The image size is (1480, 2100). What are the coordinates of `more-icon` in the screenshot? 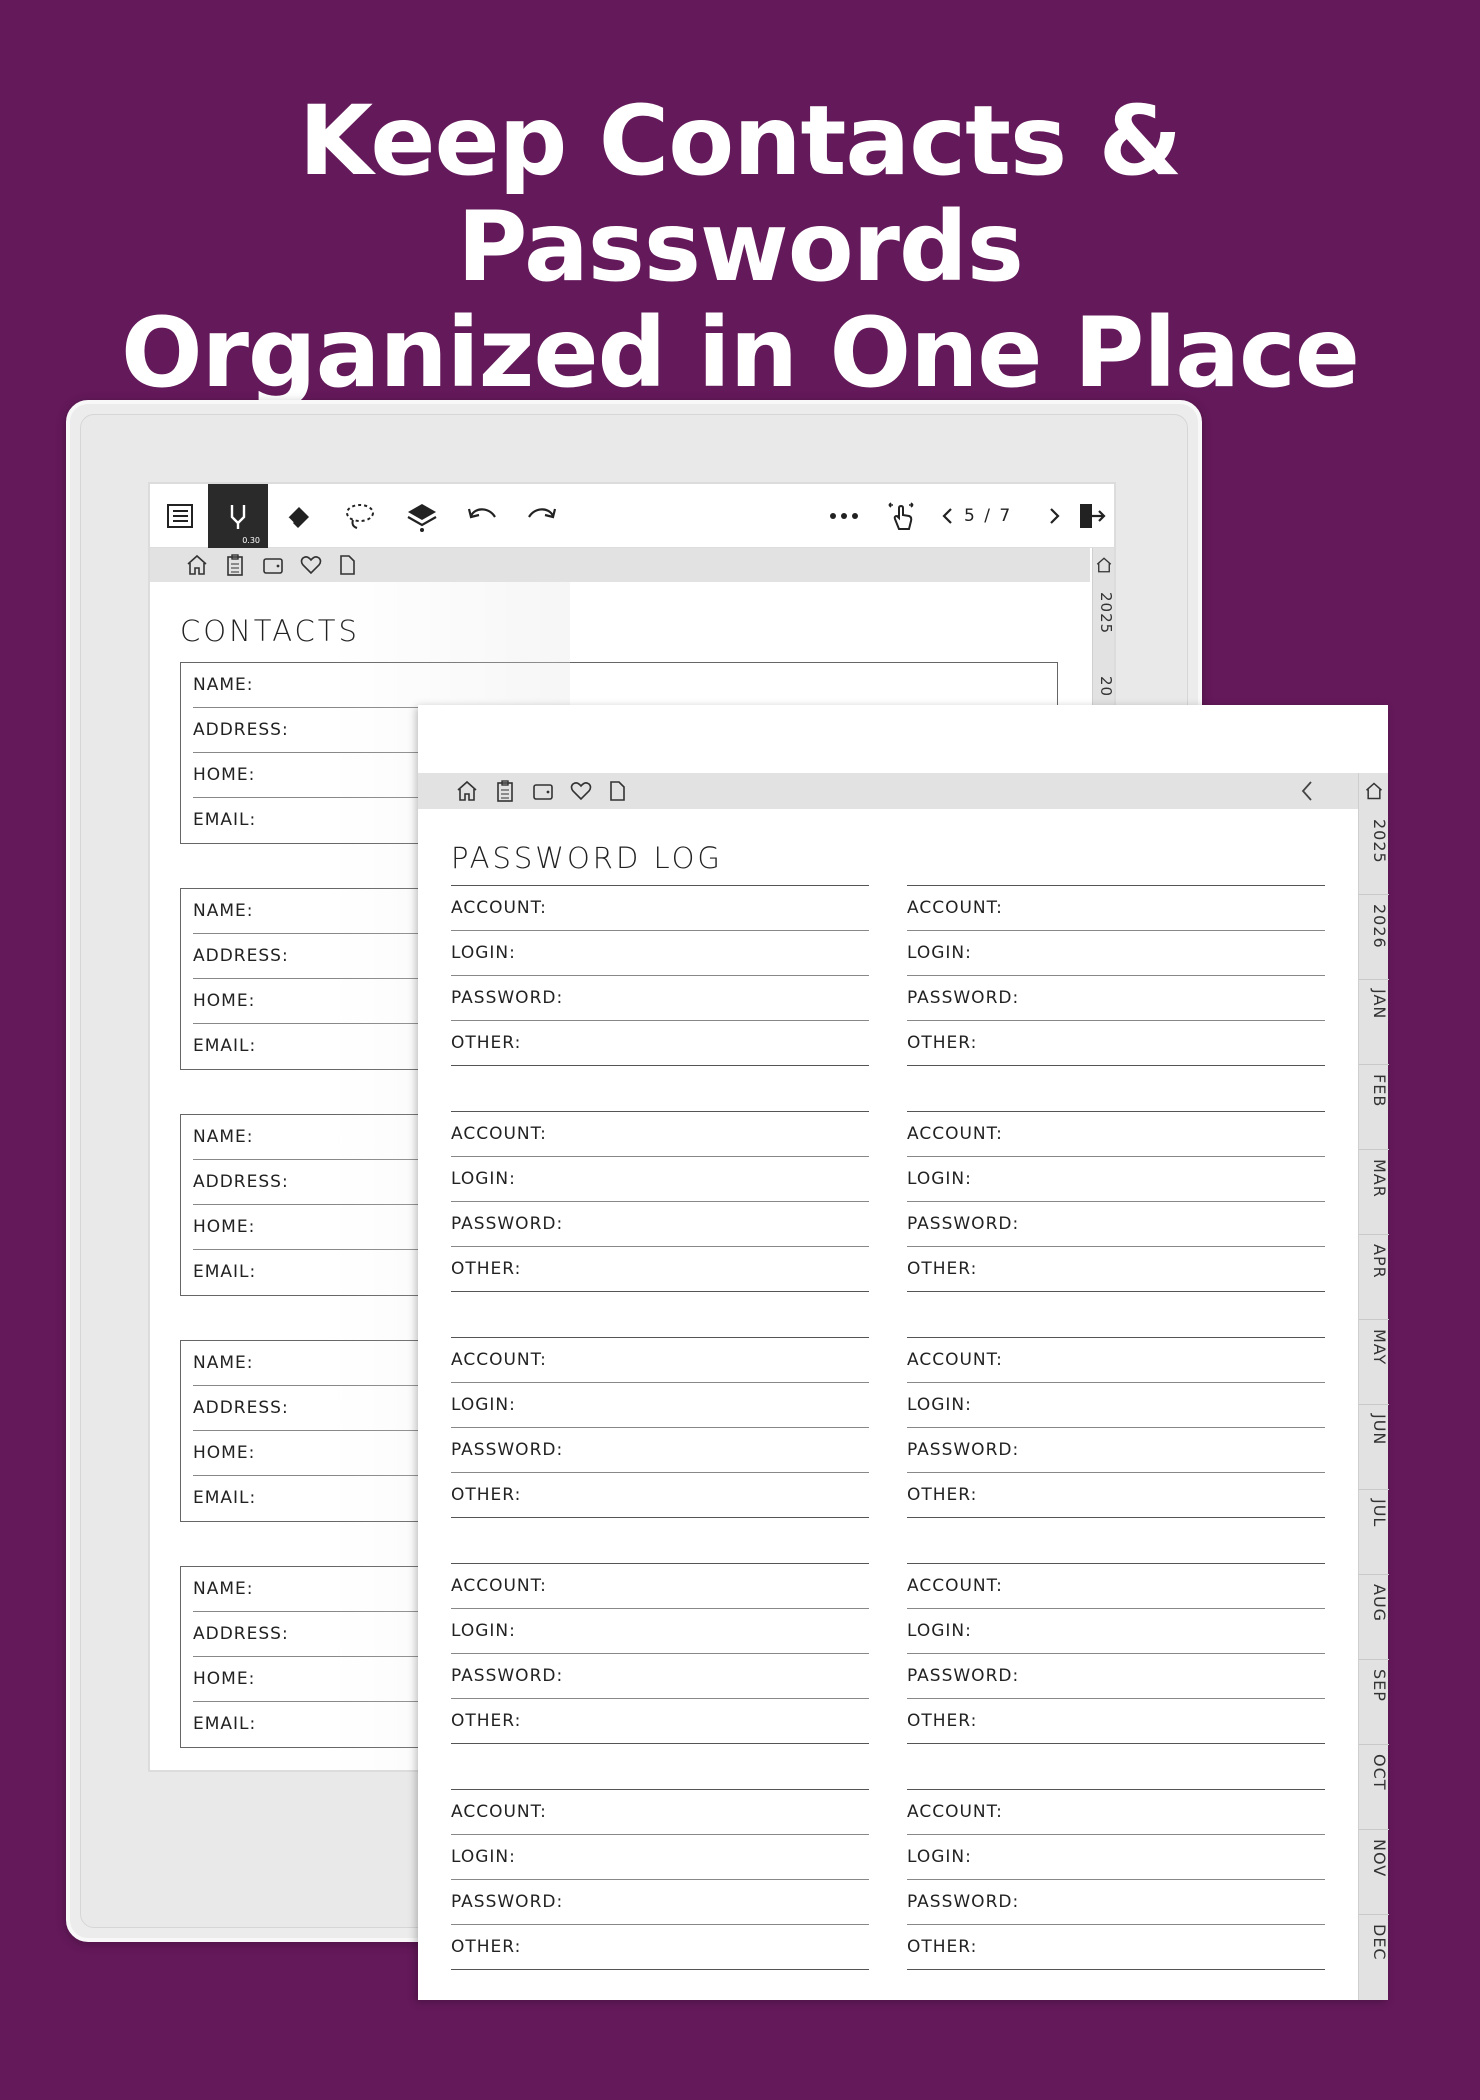 It's located at (844, 516).